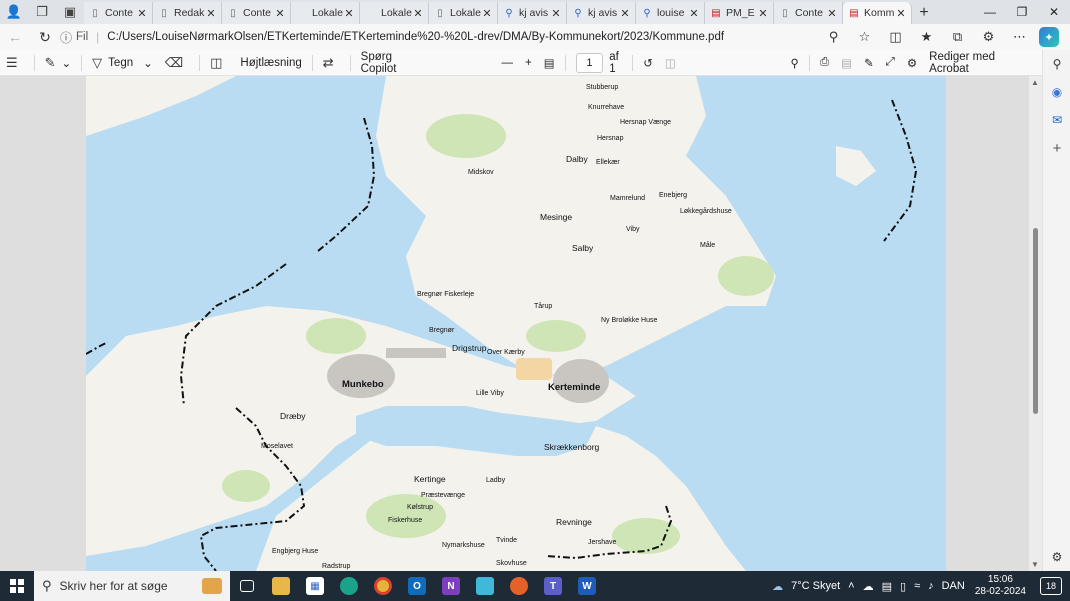  I want to click on translate-button: ⇄, so click(331, 63).